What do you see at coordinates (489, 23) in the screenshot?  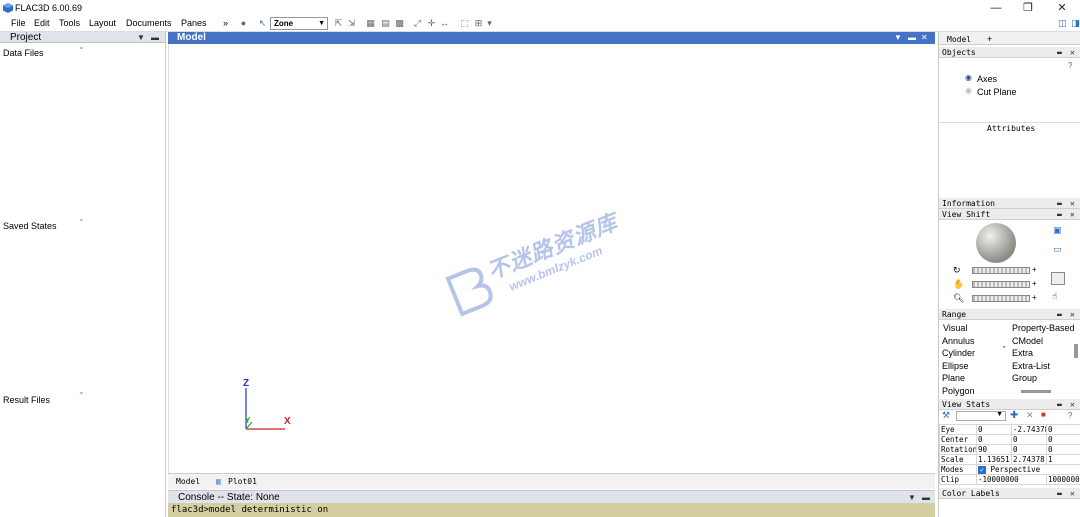 I see `layout-dropdown-icon: ▾` at bounding box center [489, 23].